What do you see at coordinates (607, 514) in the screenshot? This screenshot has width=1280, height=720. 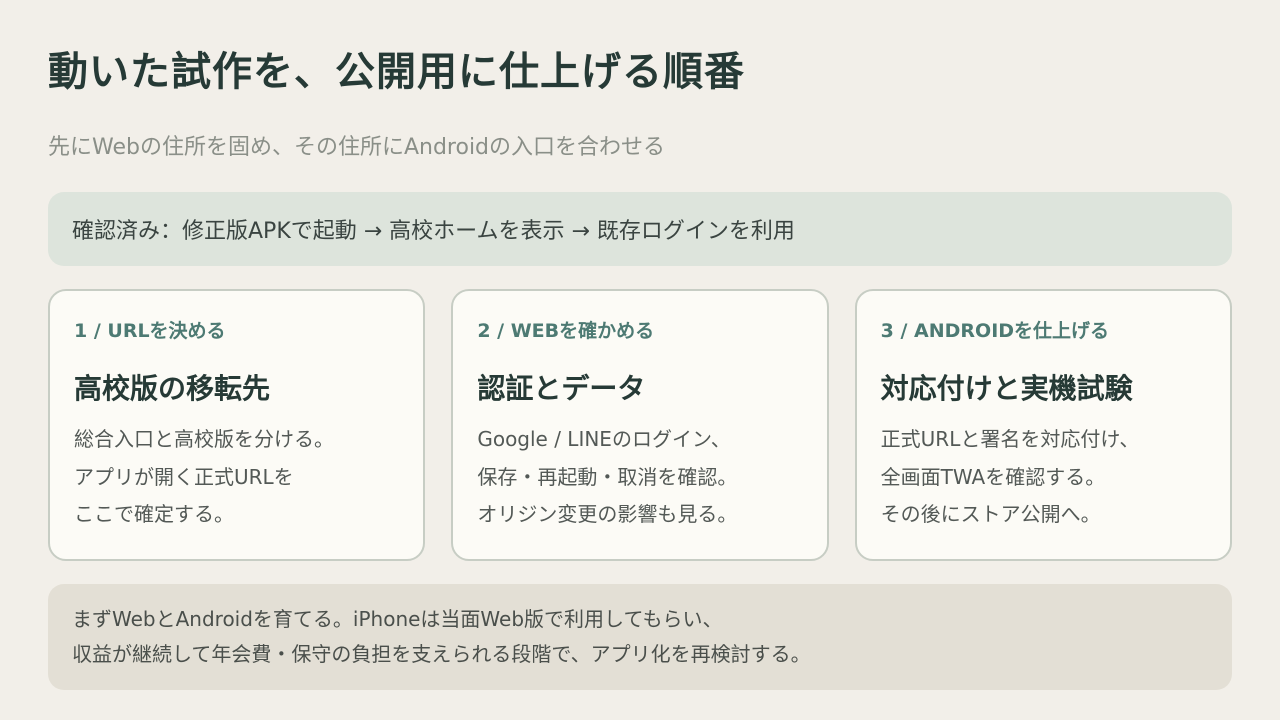 I see `card-line: オリジン変更の影響も見る。` at bounding box center [607, 514].